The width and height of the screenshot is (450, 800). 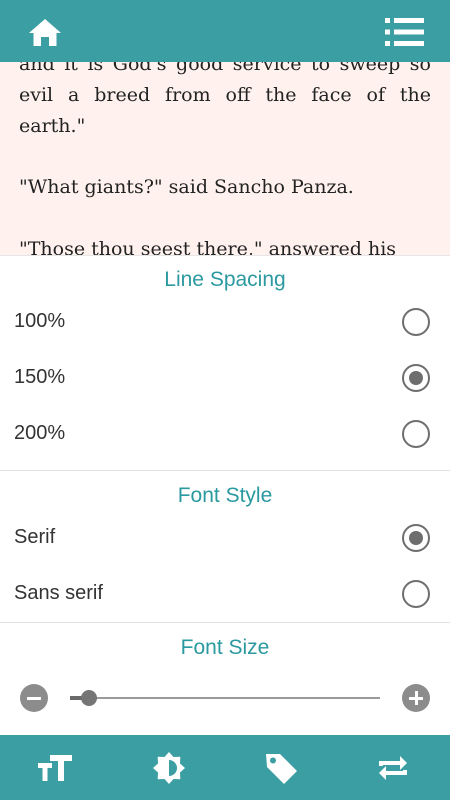 I want to click on option-label: Serif, so click(x=35, y=537).